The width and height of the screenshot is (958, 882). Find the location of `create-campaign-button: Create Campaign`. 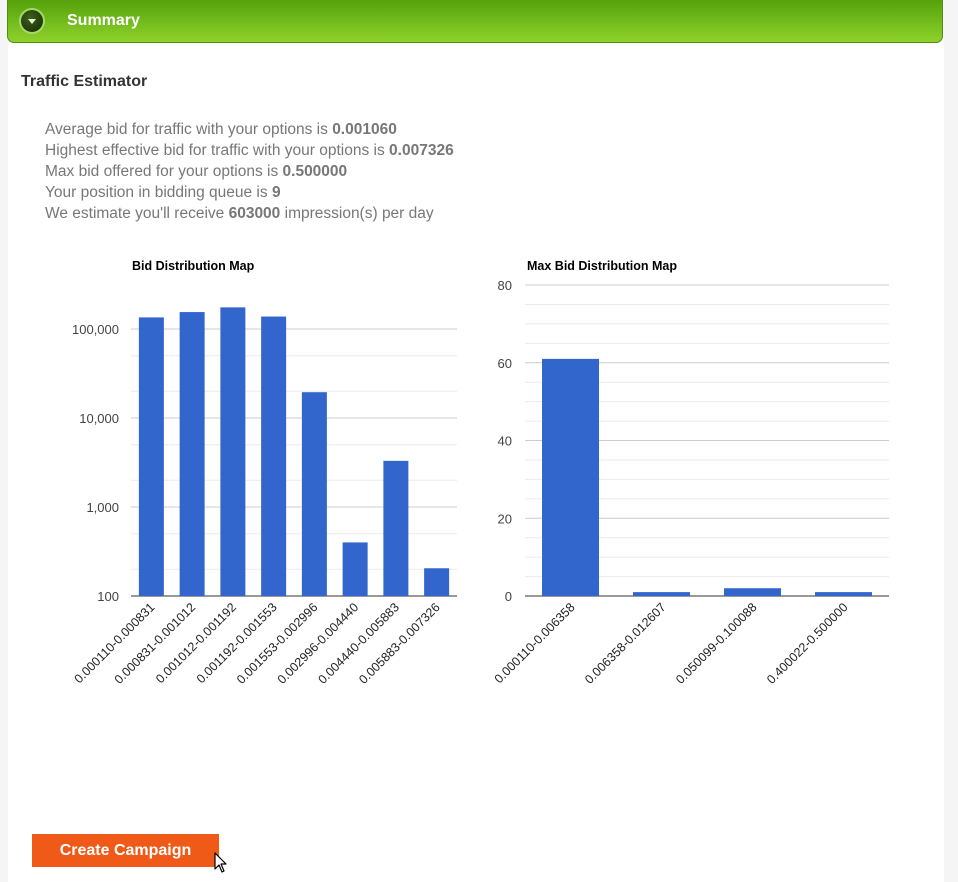

create-campaign-button: Create Campaign is located at coordinates (125, 850).